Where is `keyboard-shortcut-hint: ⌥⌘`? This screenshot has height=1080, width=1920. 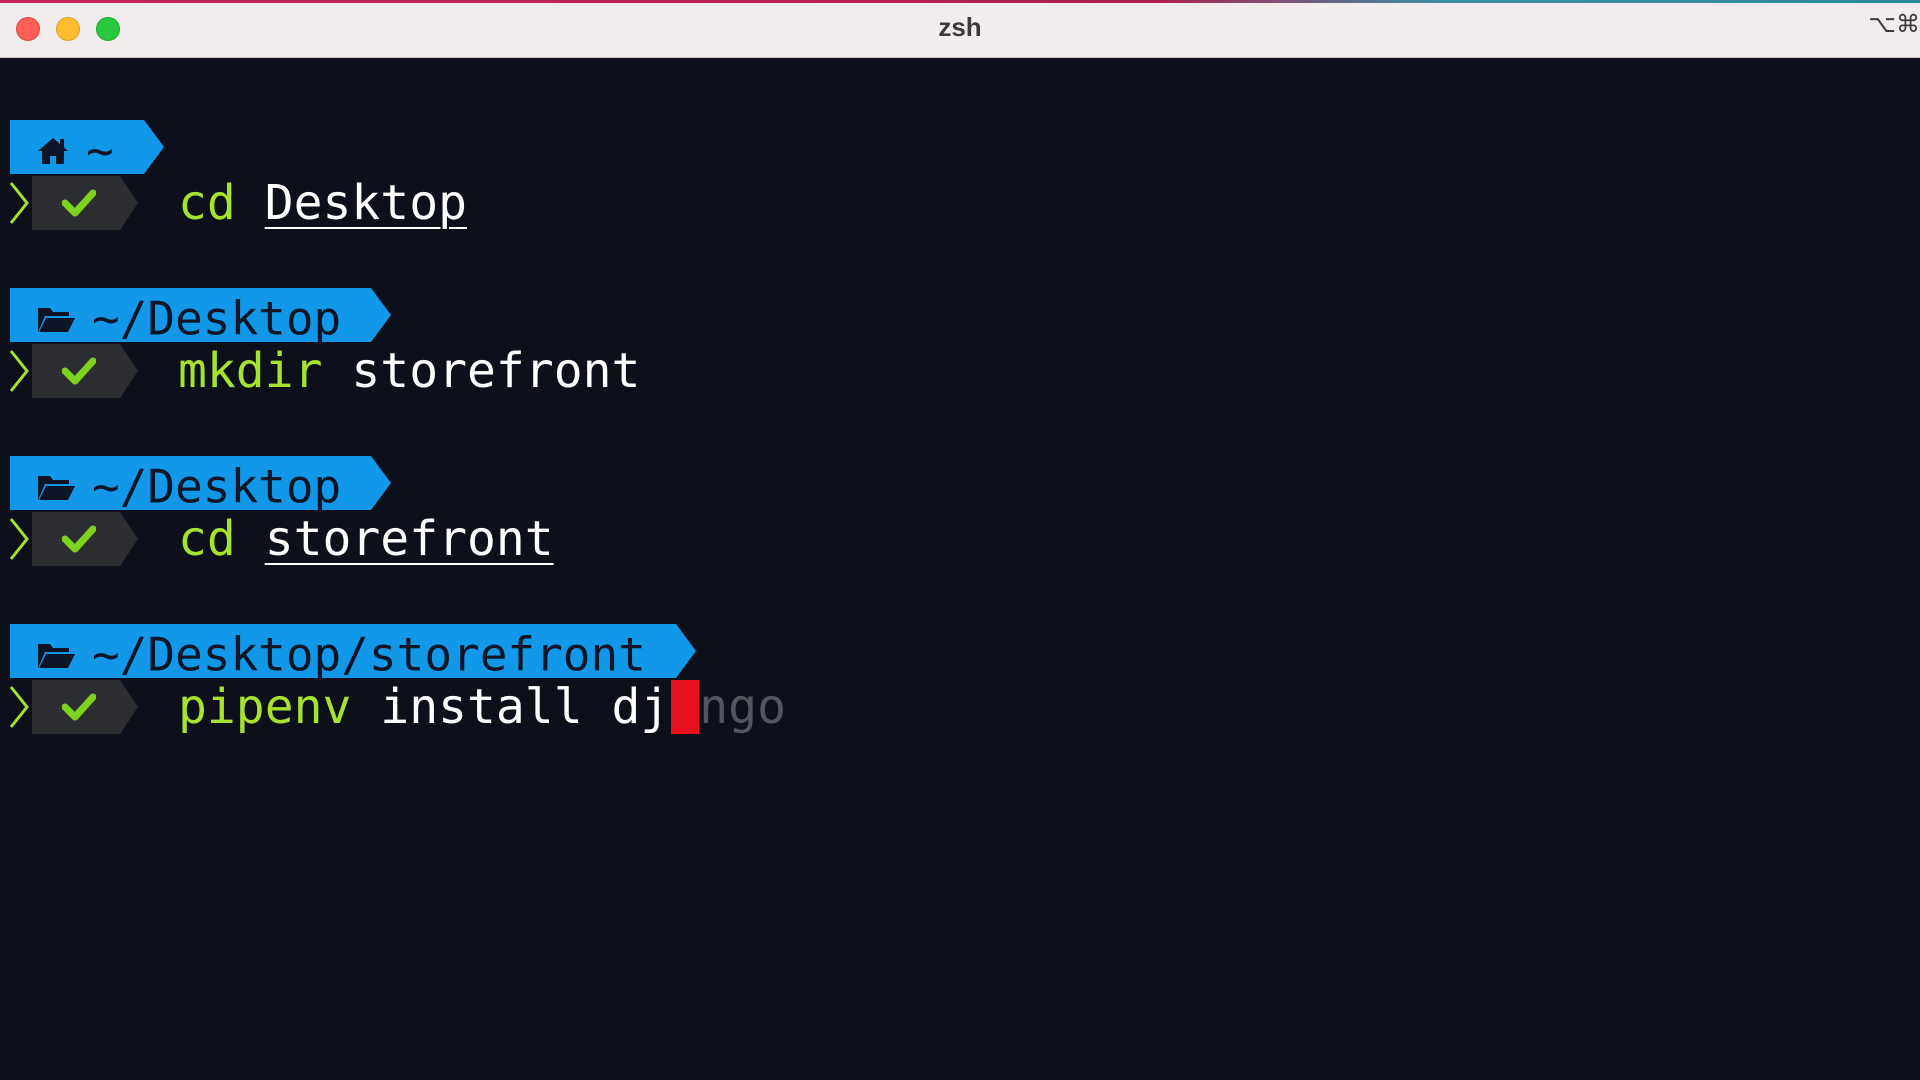 keyboard-shortcut-hint: ⌥⌘ is located at coordinates (1894, 24).